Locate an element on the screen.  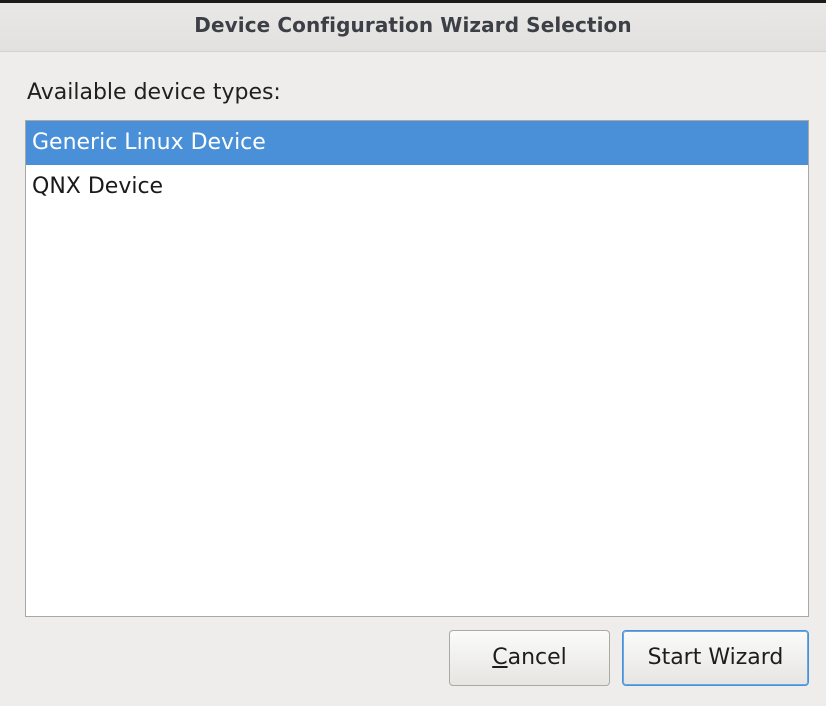
cancel-label-rest: ancel is located at coordinates (537, 657).